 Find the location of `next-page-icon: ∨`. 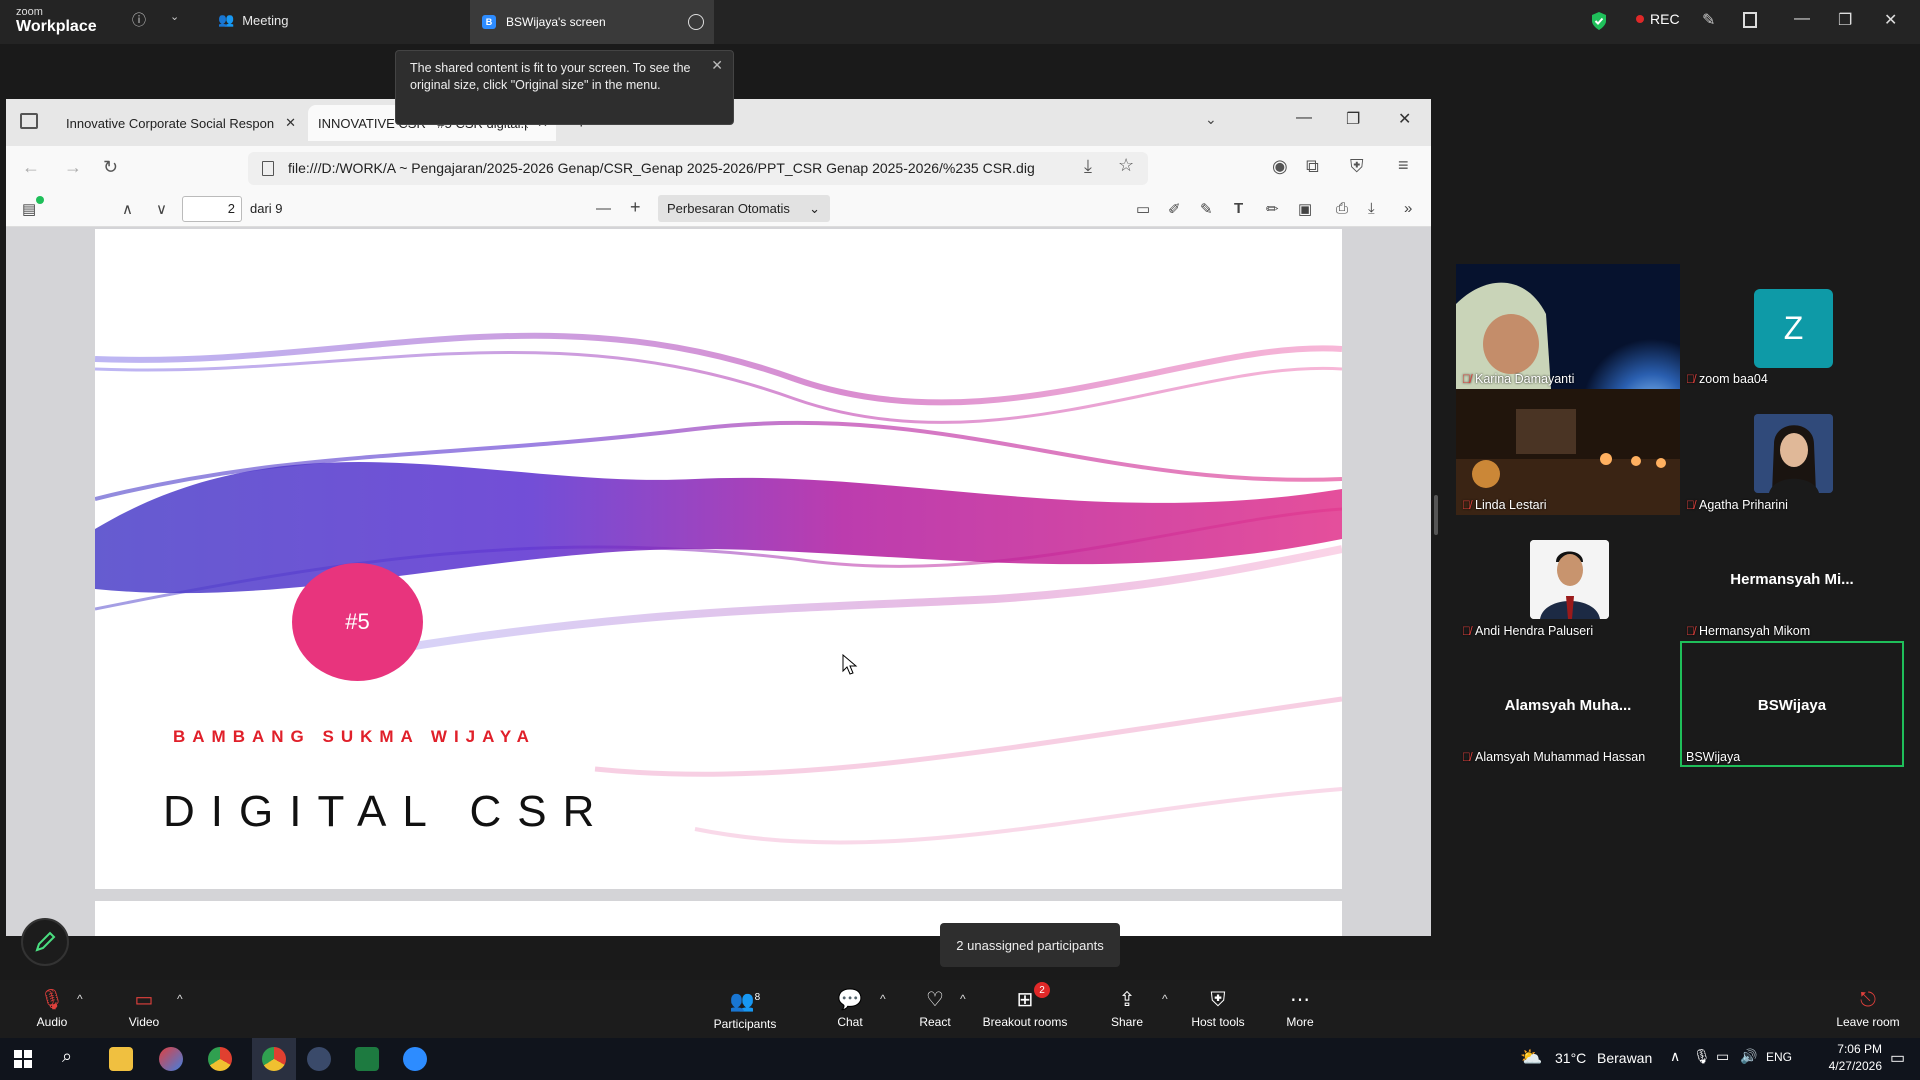

next-page-icon: ∨ is located at coordinates (161, 209).